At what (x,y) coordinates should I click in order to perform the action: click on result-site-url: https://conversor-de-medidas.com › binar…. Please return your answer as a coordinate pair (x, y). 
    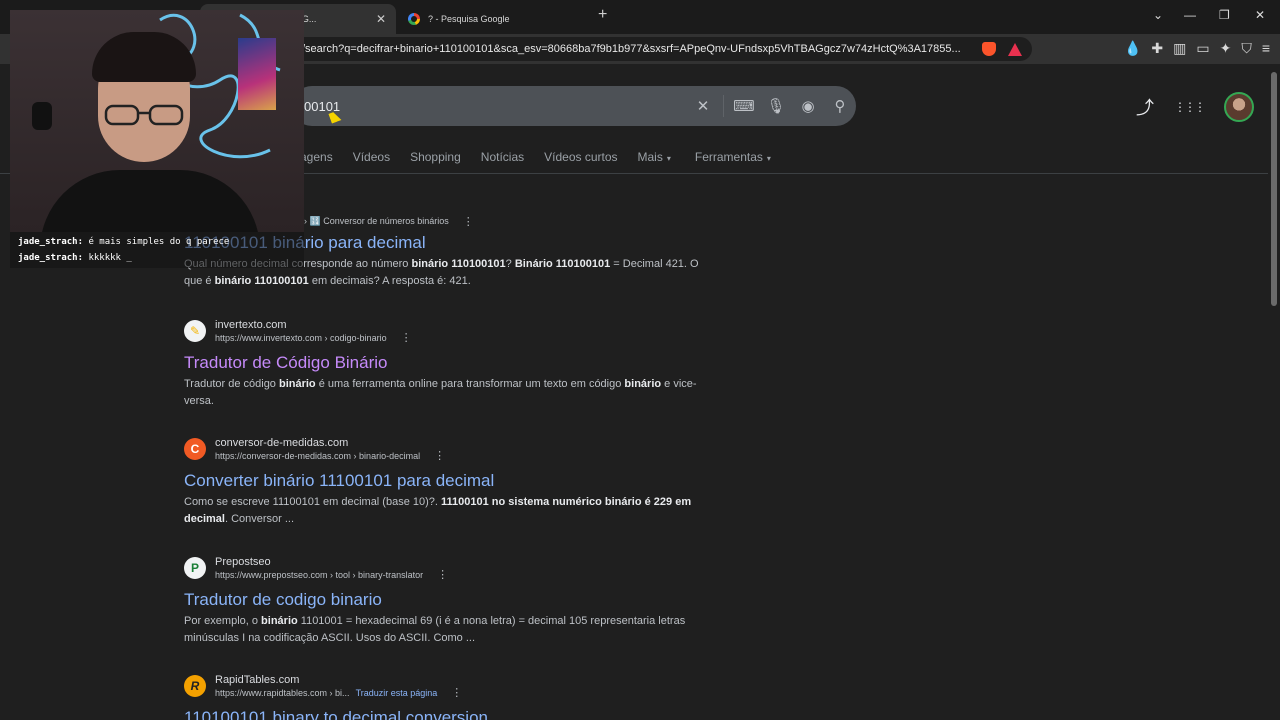
    Looking at the image, I should click on (318, 455).